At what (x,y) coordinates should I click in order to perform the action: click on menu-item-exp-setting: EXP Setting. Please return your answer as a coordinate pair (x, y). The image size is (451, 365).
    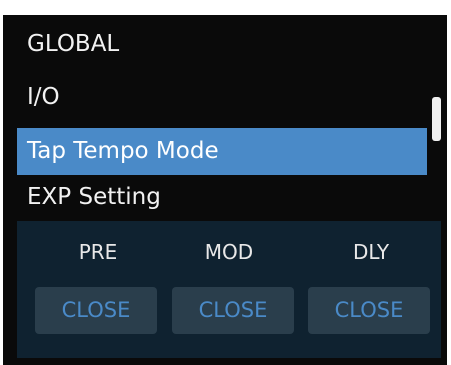
    Looking at the image, I should click on (222, 197).